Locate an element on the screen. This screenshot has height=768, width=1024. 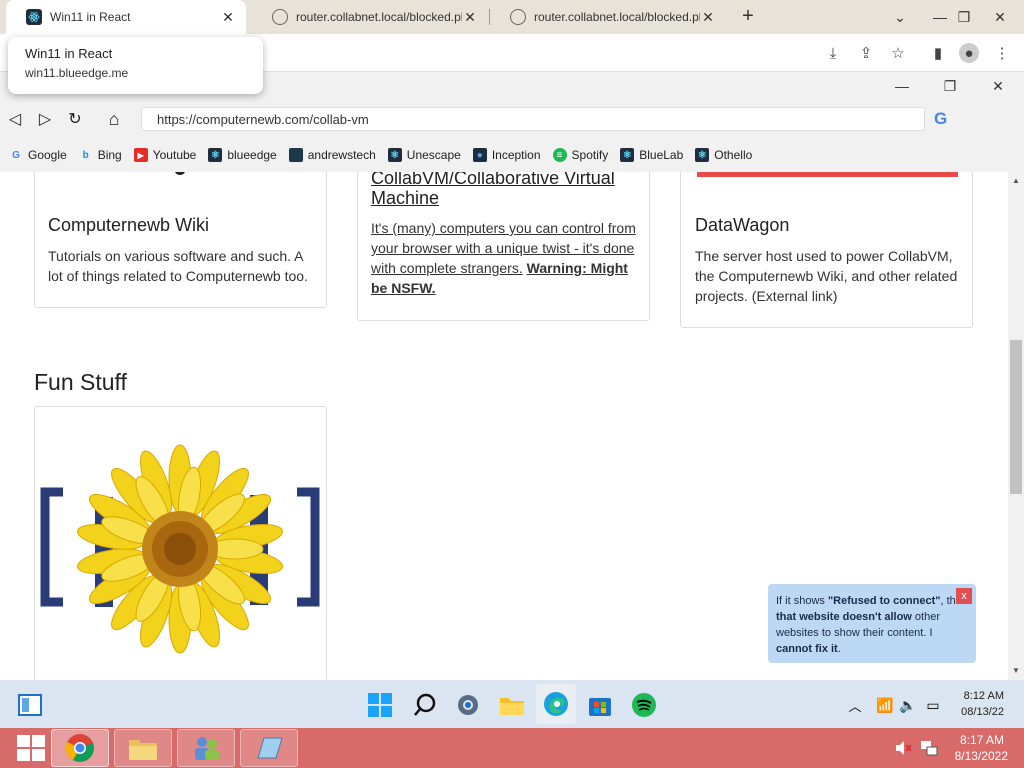
start-icon is located at coordinates (380, 705).